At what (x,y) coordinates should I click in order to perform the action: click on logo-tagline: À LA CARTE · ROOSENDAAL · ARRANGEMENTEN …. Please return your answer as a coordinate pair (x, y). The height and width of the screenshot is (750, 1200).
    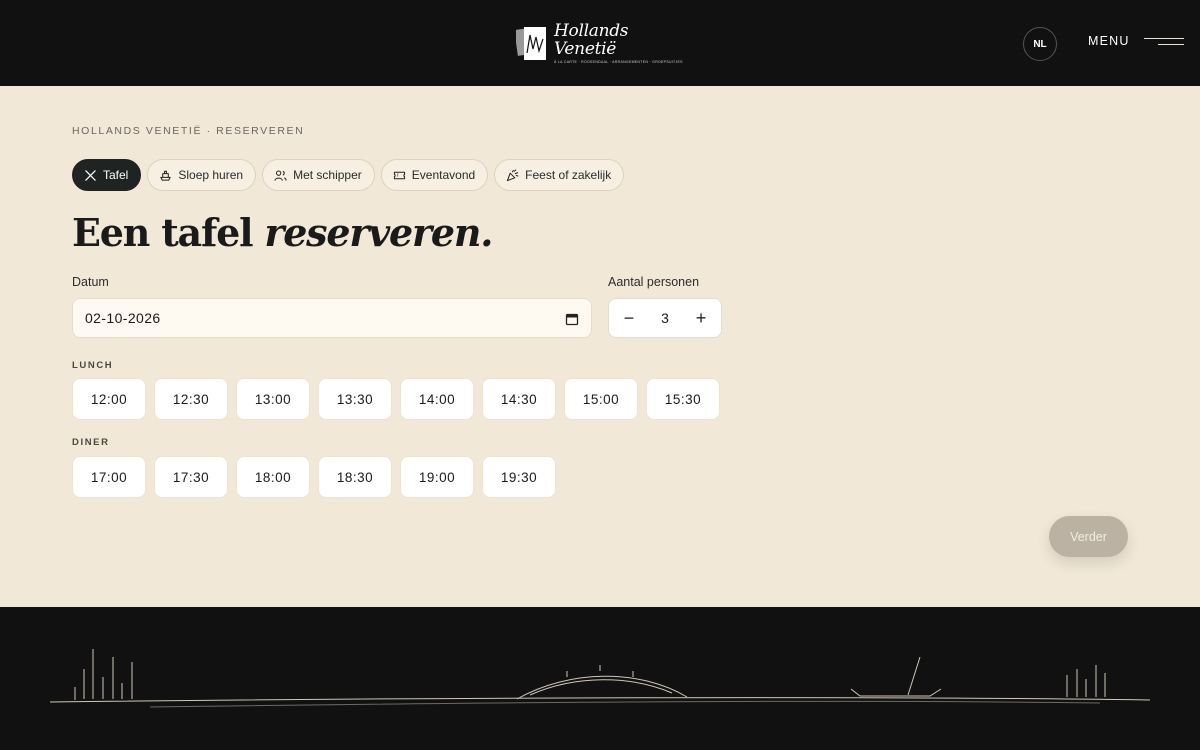
    Looking at the image, I should click on (618, 62).